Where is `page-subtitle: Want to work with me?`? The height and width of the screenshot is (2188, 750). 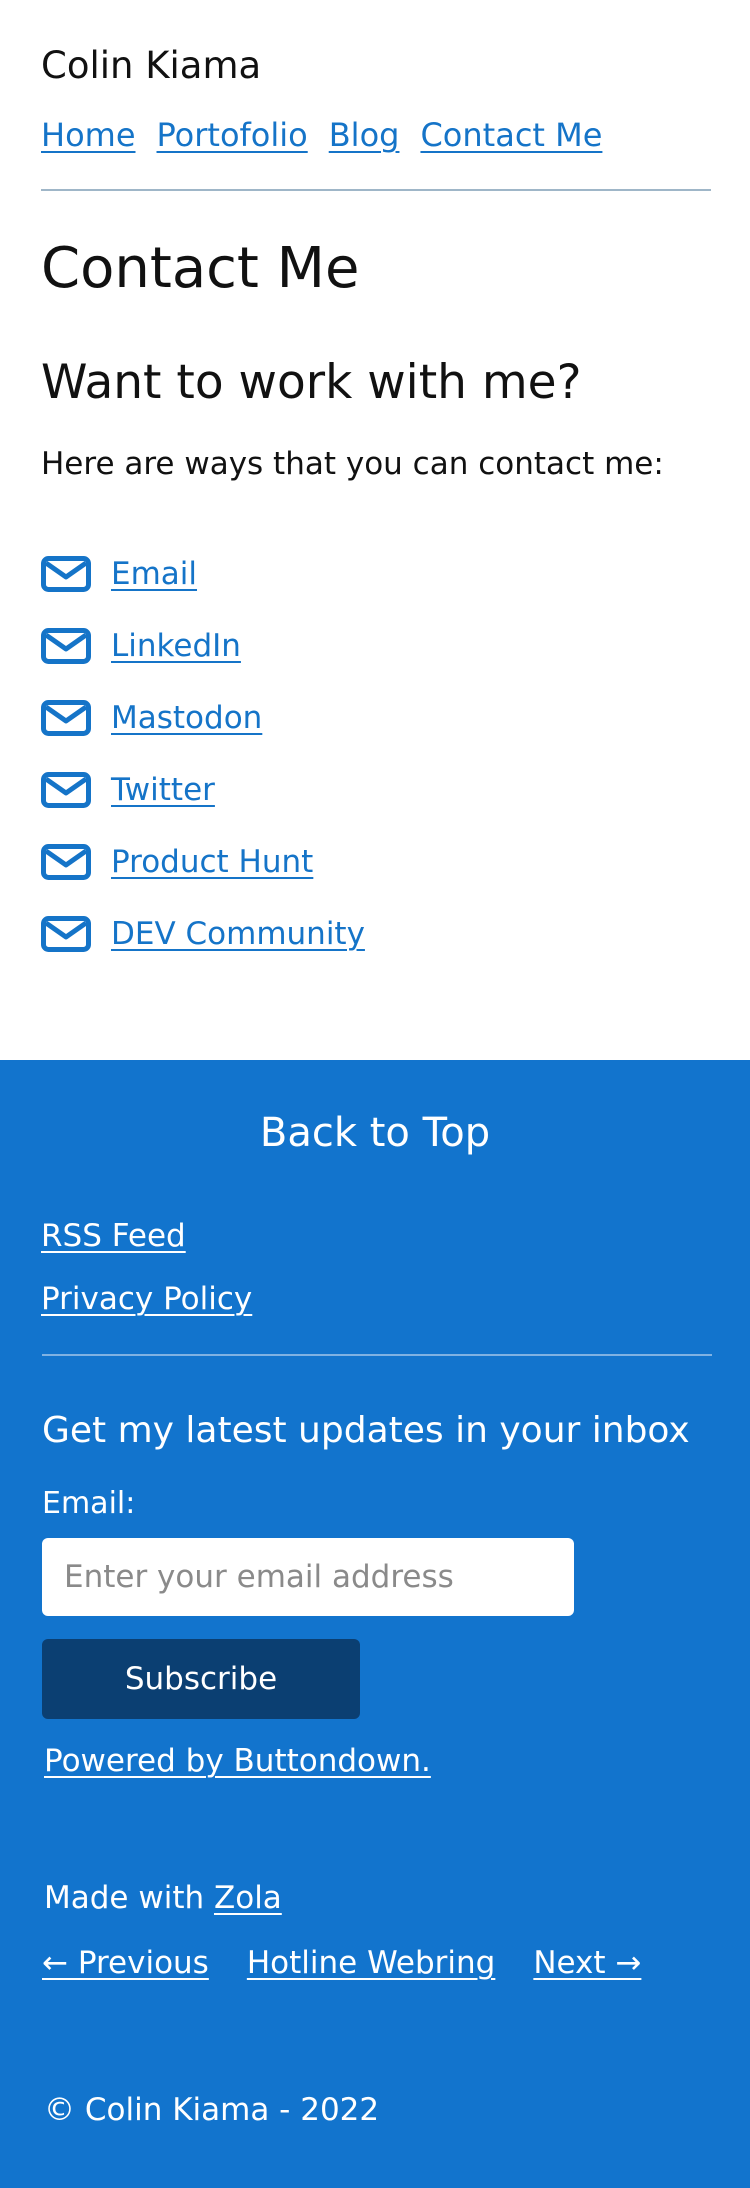 page-subtitle: Want to work with me? is located at coordinates (311, 382).